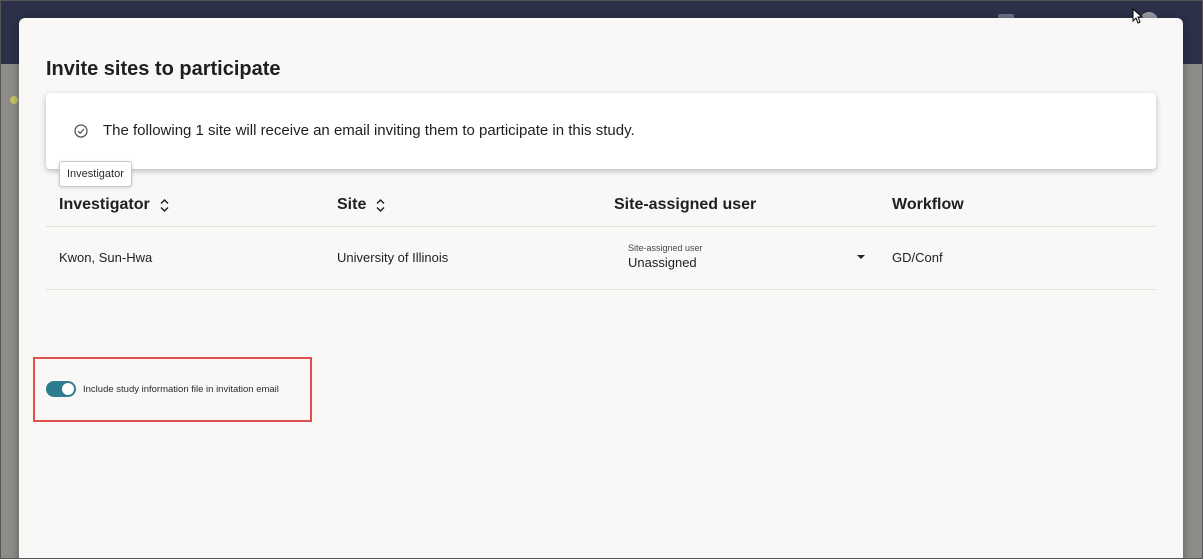 This screenshot has height=559, width=1203. I want to click on column-investigator-label: Investigator, so click(104, 204).